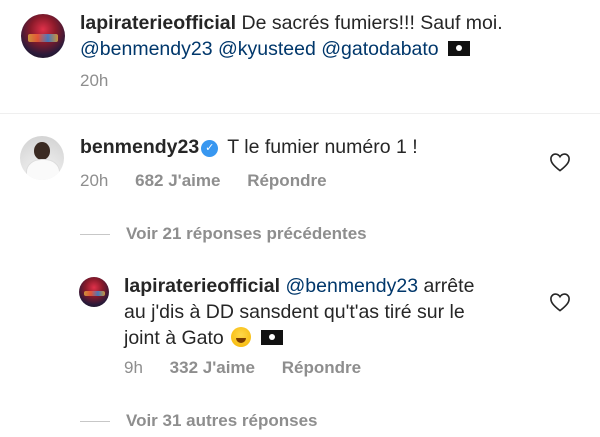 Image resolution: width=600 pixels, height=437 pixels. I want to click on verified-badge-icon: ✓, so click(210, 148).